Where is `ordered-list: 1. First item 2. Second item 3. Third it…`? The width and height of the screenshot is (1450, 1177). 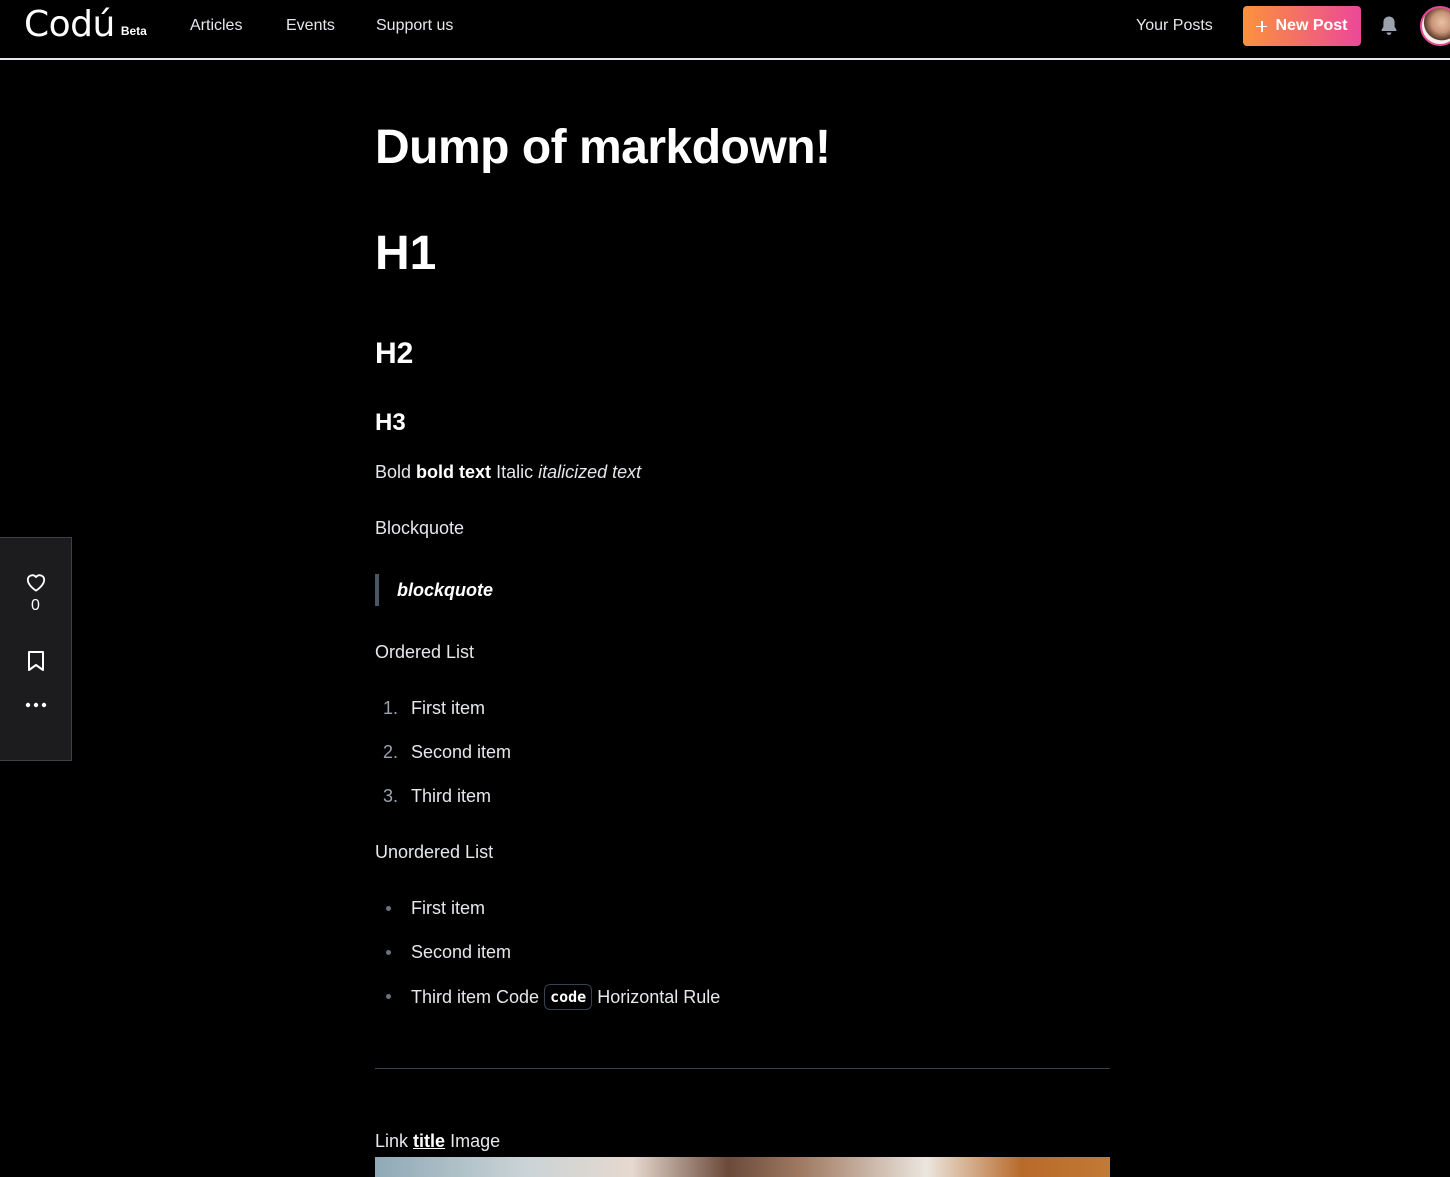
ordered-list: 1. First item 2. Second item 3. Third it… is located at coordinates (443, 762).